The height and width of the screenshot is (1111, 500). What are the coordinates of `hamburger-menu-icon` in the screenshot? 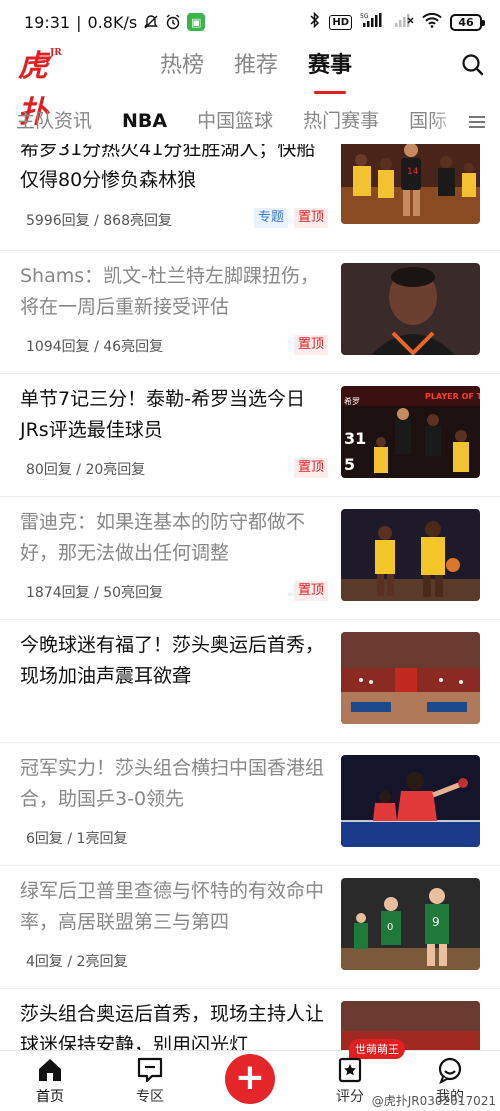 It's located at (477, 122).